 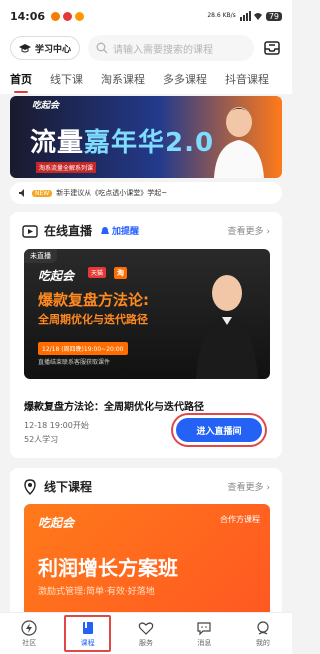 I want to click on speaker-icon, so click(x=21, y=193).